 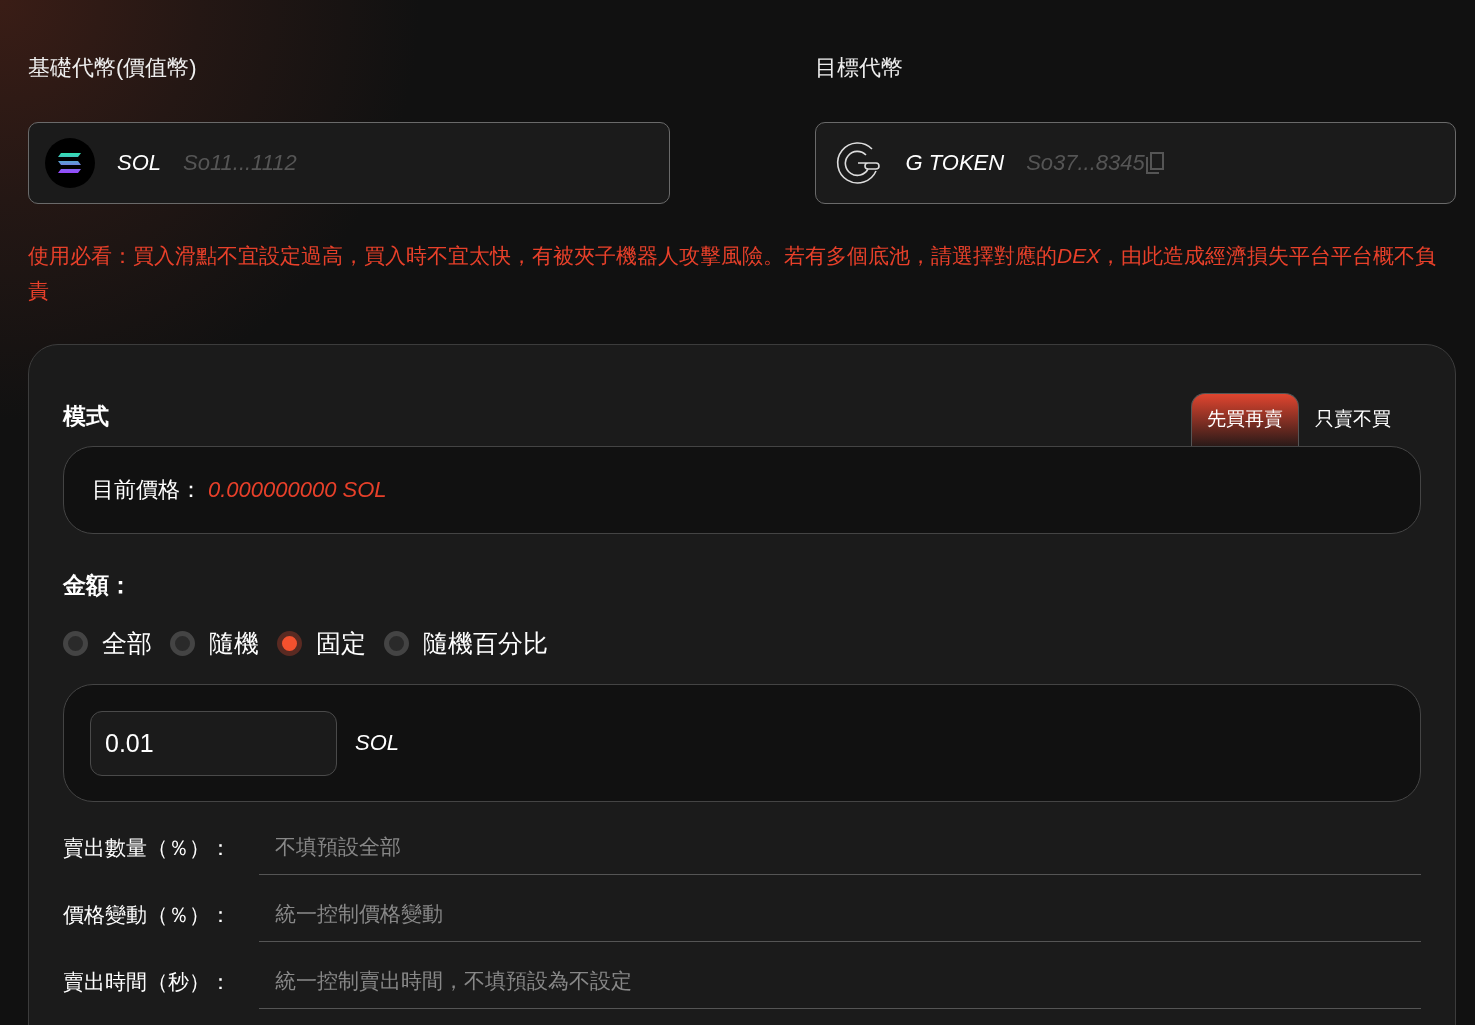 What do you see at coordinates (214, 643) in the screenshot?
I see `amount-option: 隨機` at bounding box center [214, 643].